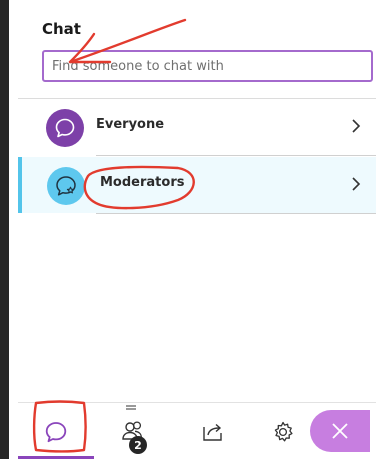 Image resolution: width=376 pixels, height=459 pixels. I want to click on chat-item-everyone: Everyone, so click(197, 127).